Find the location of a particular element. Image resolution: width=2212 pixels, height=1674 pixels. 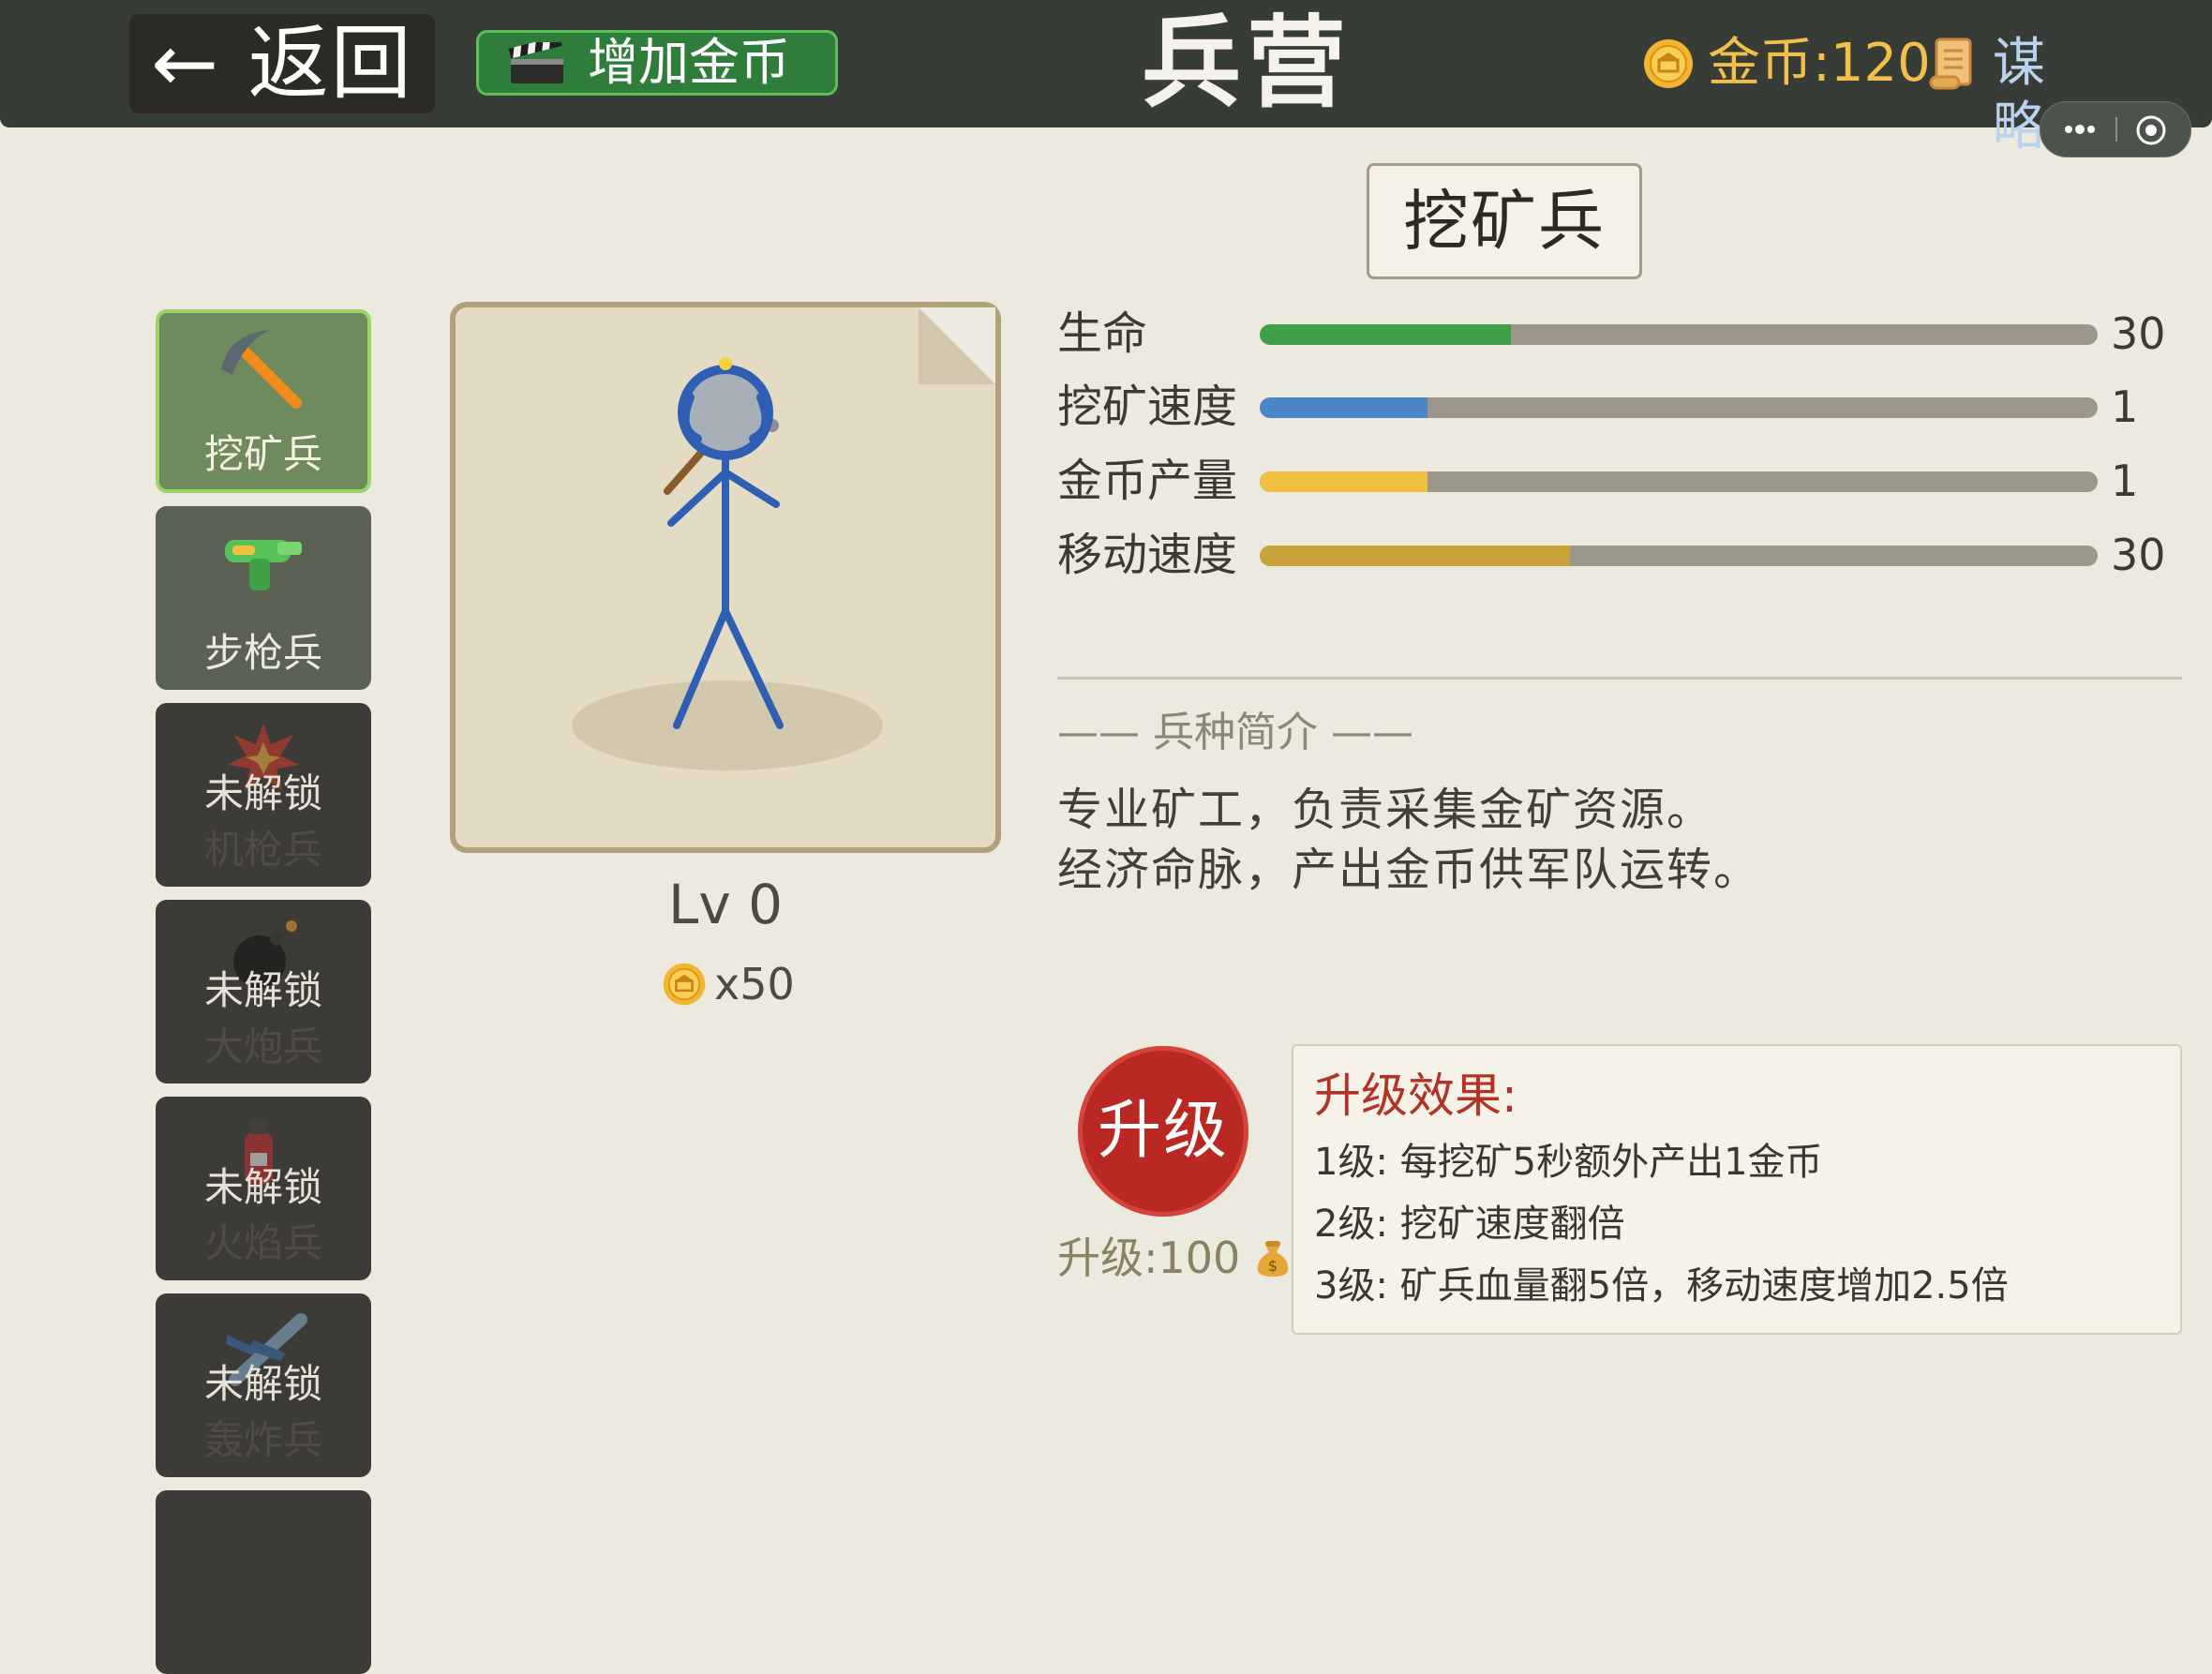

intro-line: 经济命脉，产出金币供军队运转。 is located at coordinates (1409, 870).